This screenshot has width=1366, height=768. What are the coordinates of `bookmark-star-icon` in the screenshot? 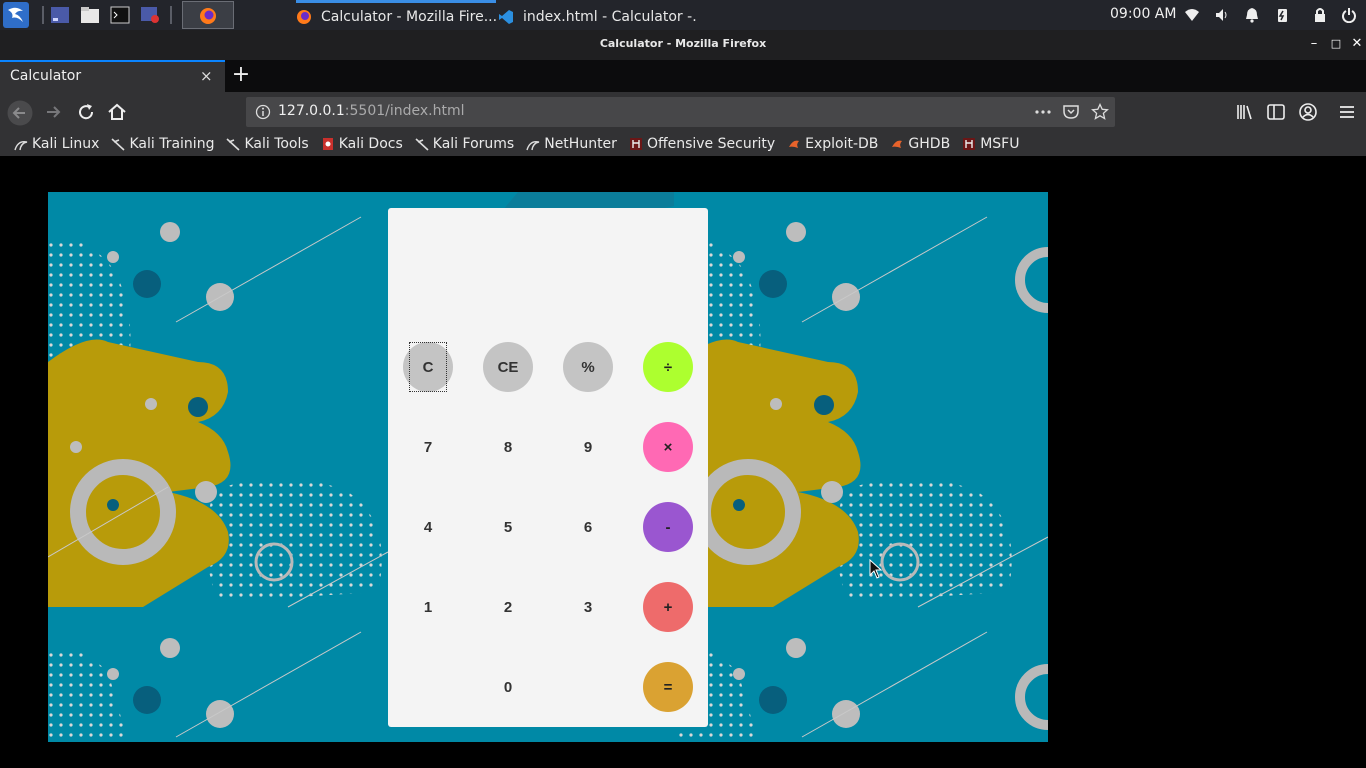 It's located at (1100, 112).